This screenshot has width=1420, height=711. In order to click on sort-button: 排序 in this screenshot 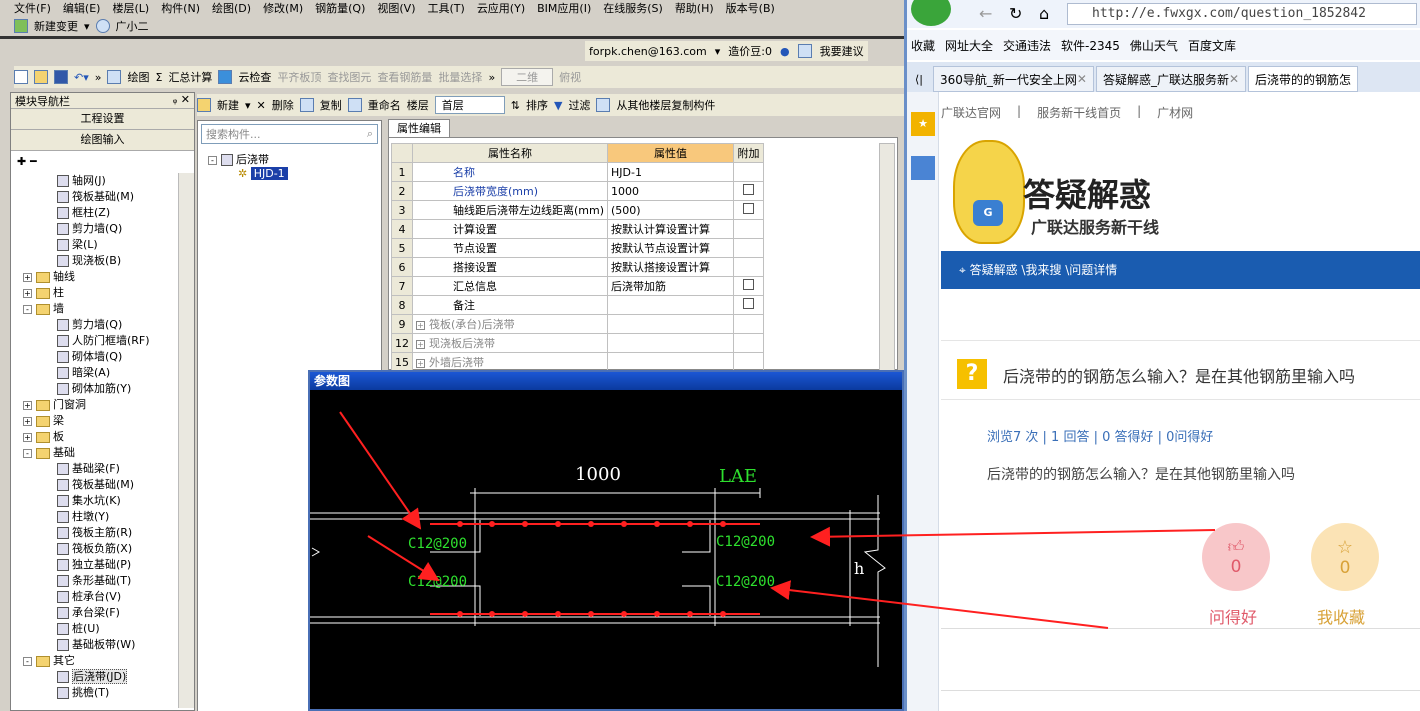, I will do `click(537, 105)`.